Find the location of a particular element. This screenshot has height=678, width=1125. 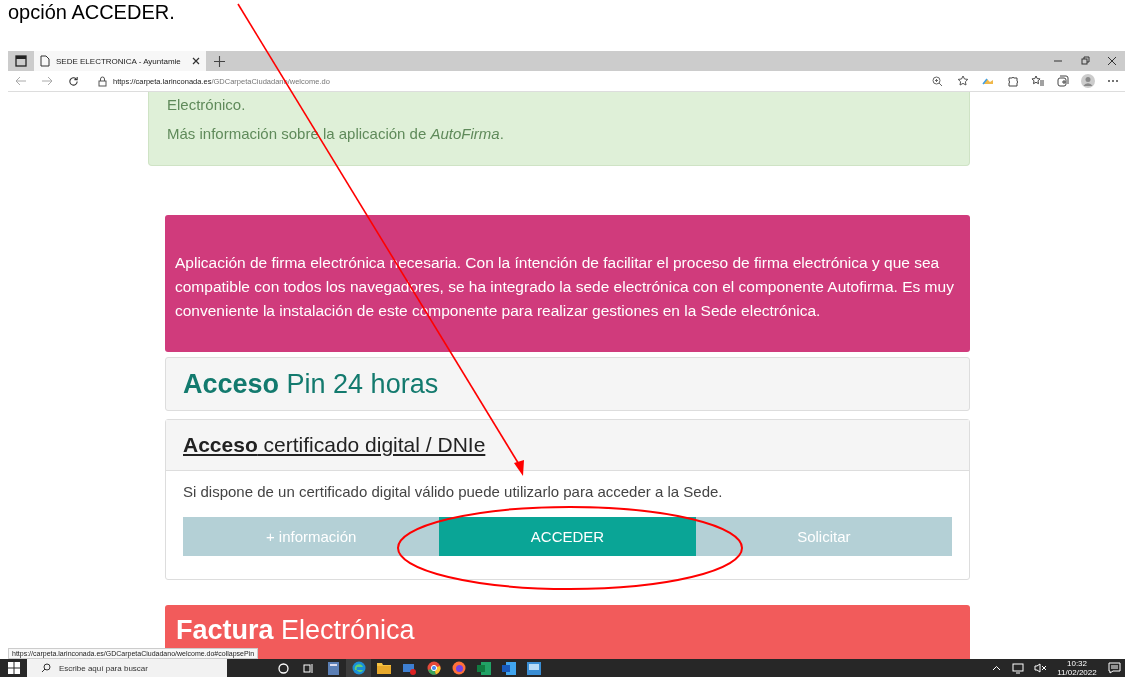

pin-panel: Acceso Pin 24 horas is located at coordinates (567, 384).